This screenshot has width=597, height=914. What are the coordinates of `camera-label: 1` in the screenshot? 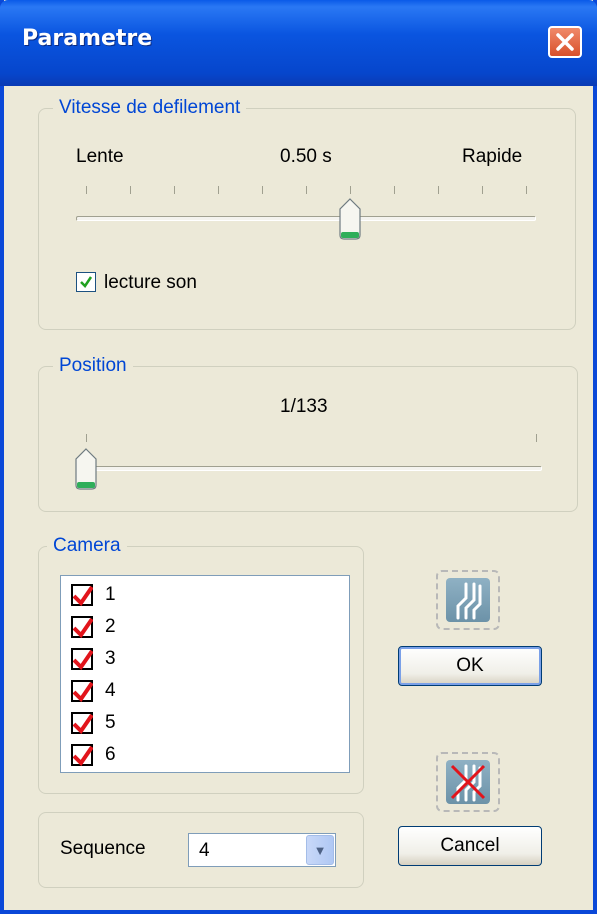 It's located at (110, 594).